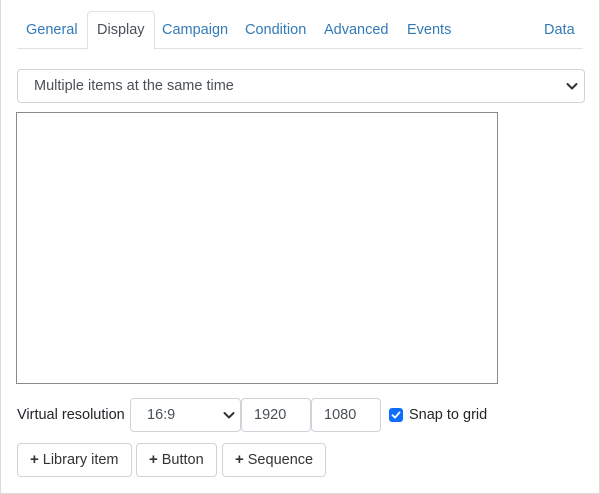 The width and height of the screenshot is (600, 494). I want to click on add-sequence-button: + Sequence, so click(274, 460).